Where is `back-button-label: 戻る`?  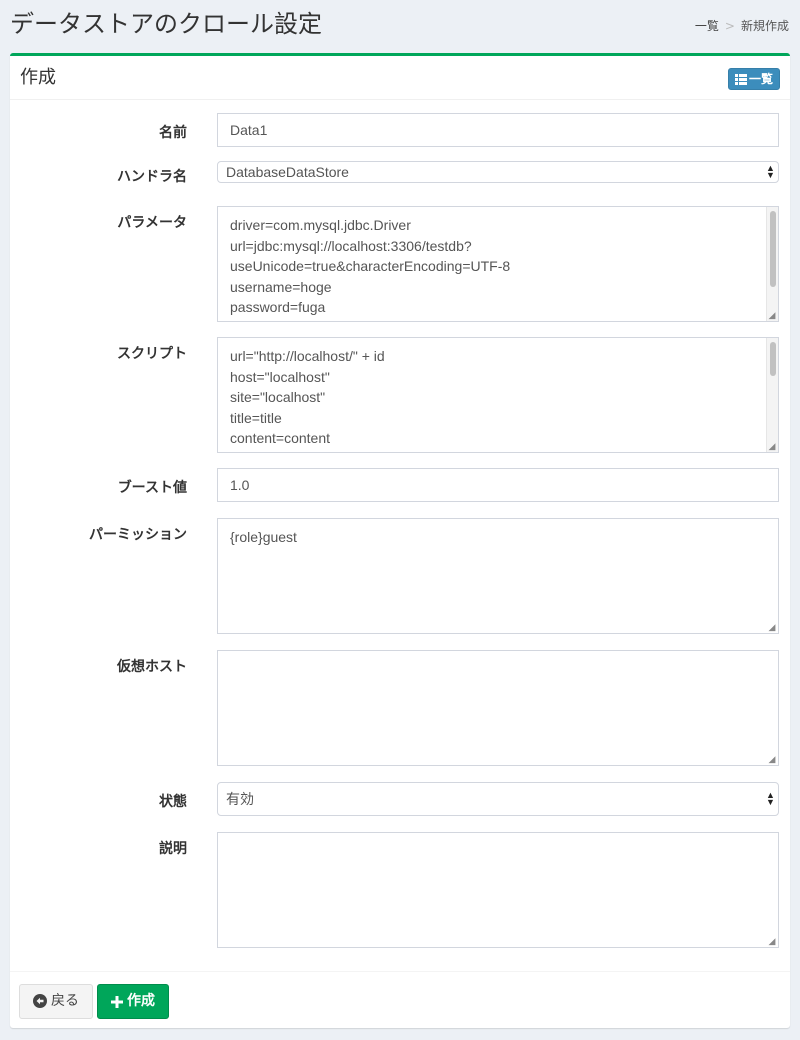 back-button-label: 戻る is located at coordinates (65, 1001).